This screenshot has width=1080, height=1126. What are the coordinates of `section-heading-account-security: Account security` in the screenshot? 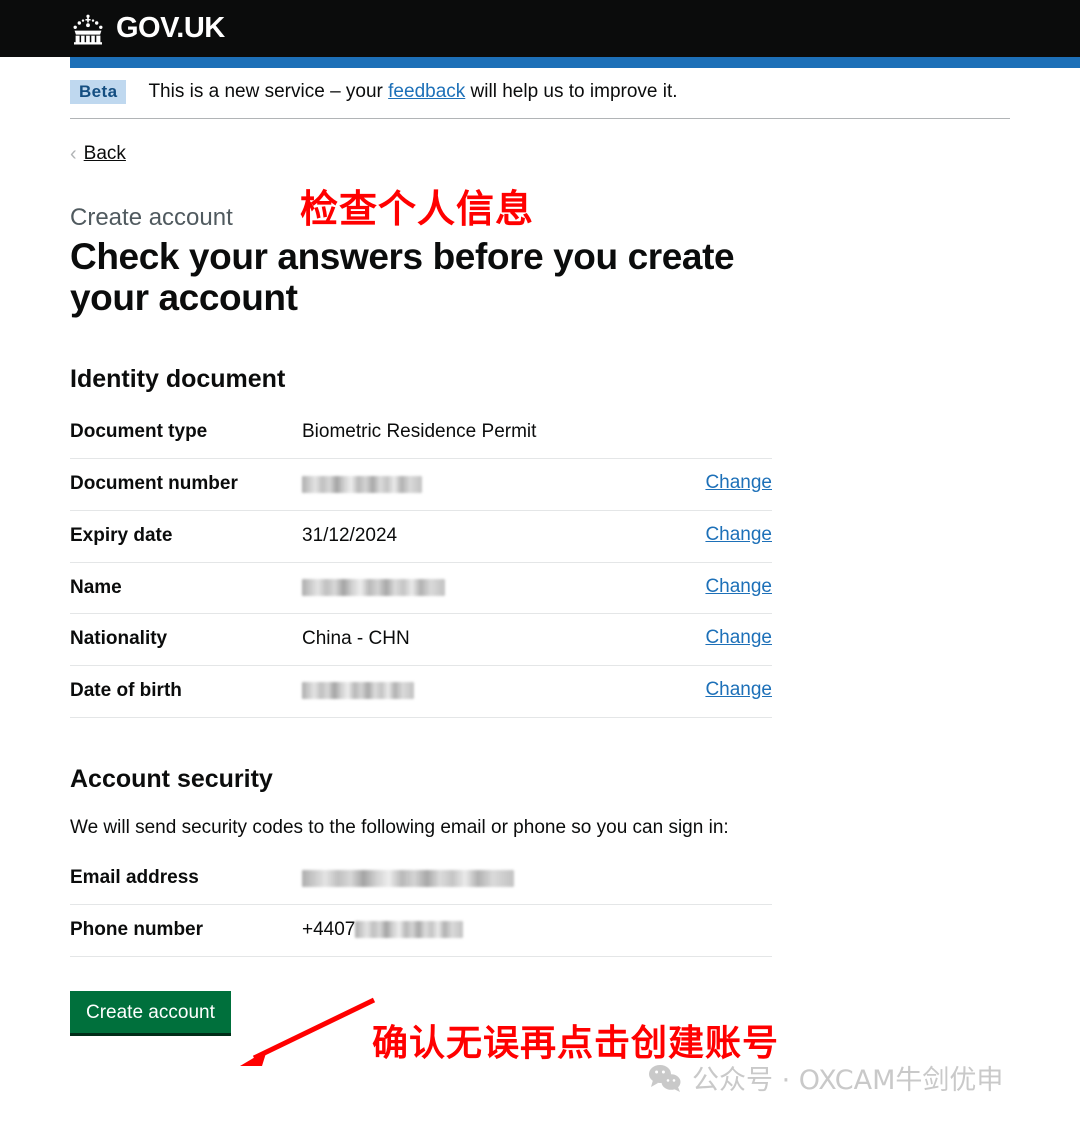 It's located at (171, 778).